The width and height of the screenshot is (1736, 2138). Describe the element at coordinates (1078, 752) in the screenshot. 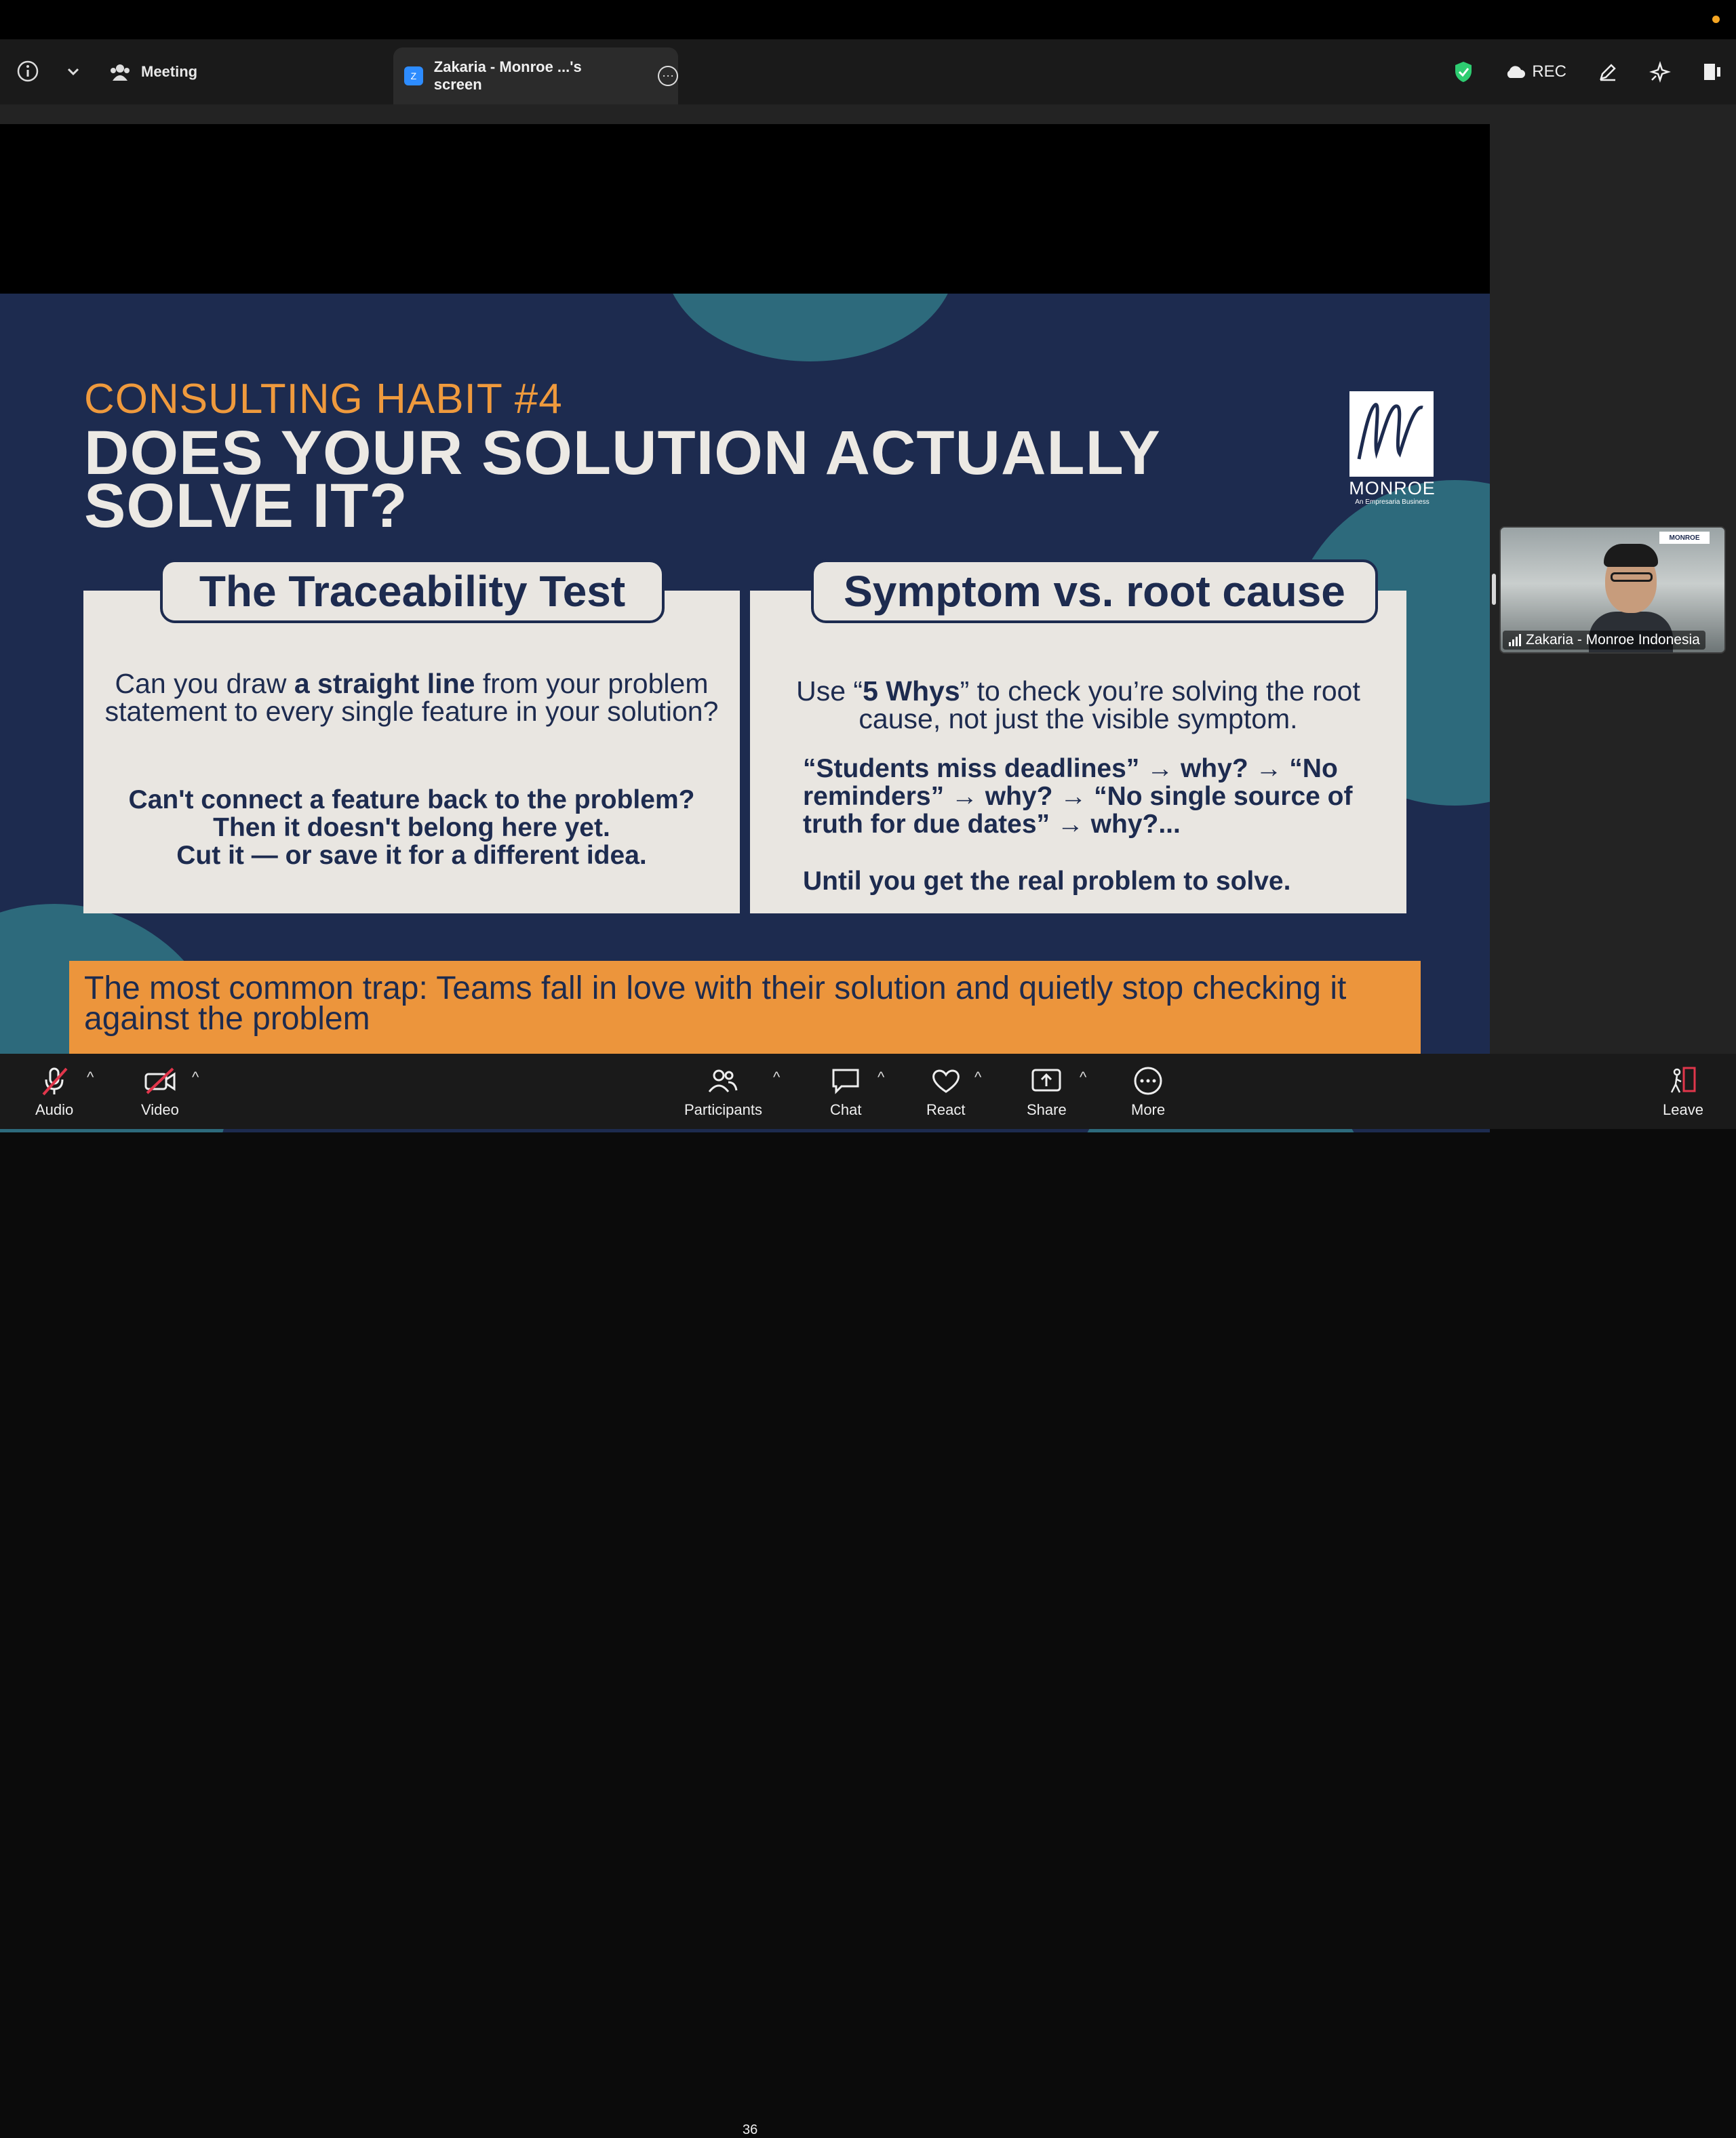

I see `root-cause-card` at that location.